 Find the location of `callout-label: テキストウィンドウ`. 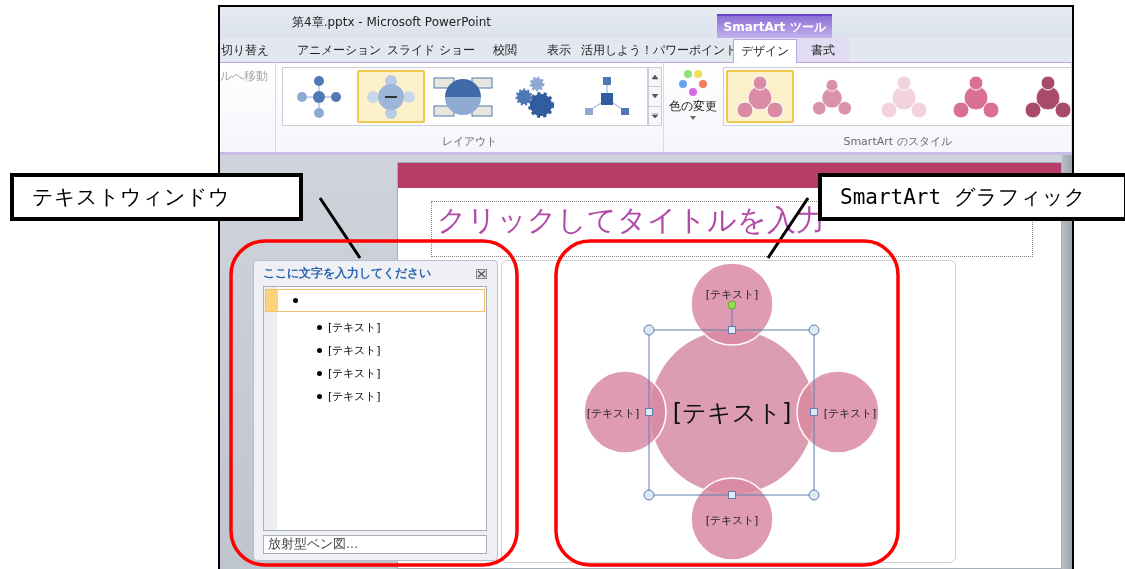

callout-label: テキストウィンドウ is located at coordinates (156, 197).